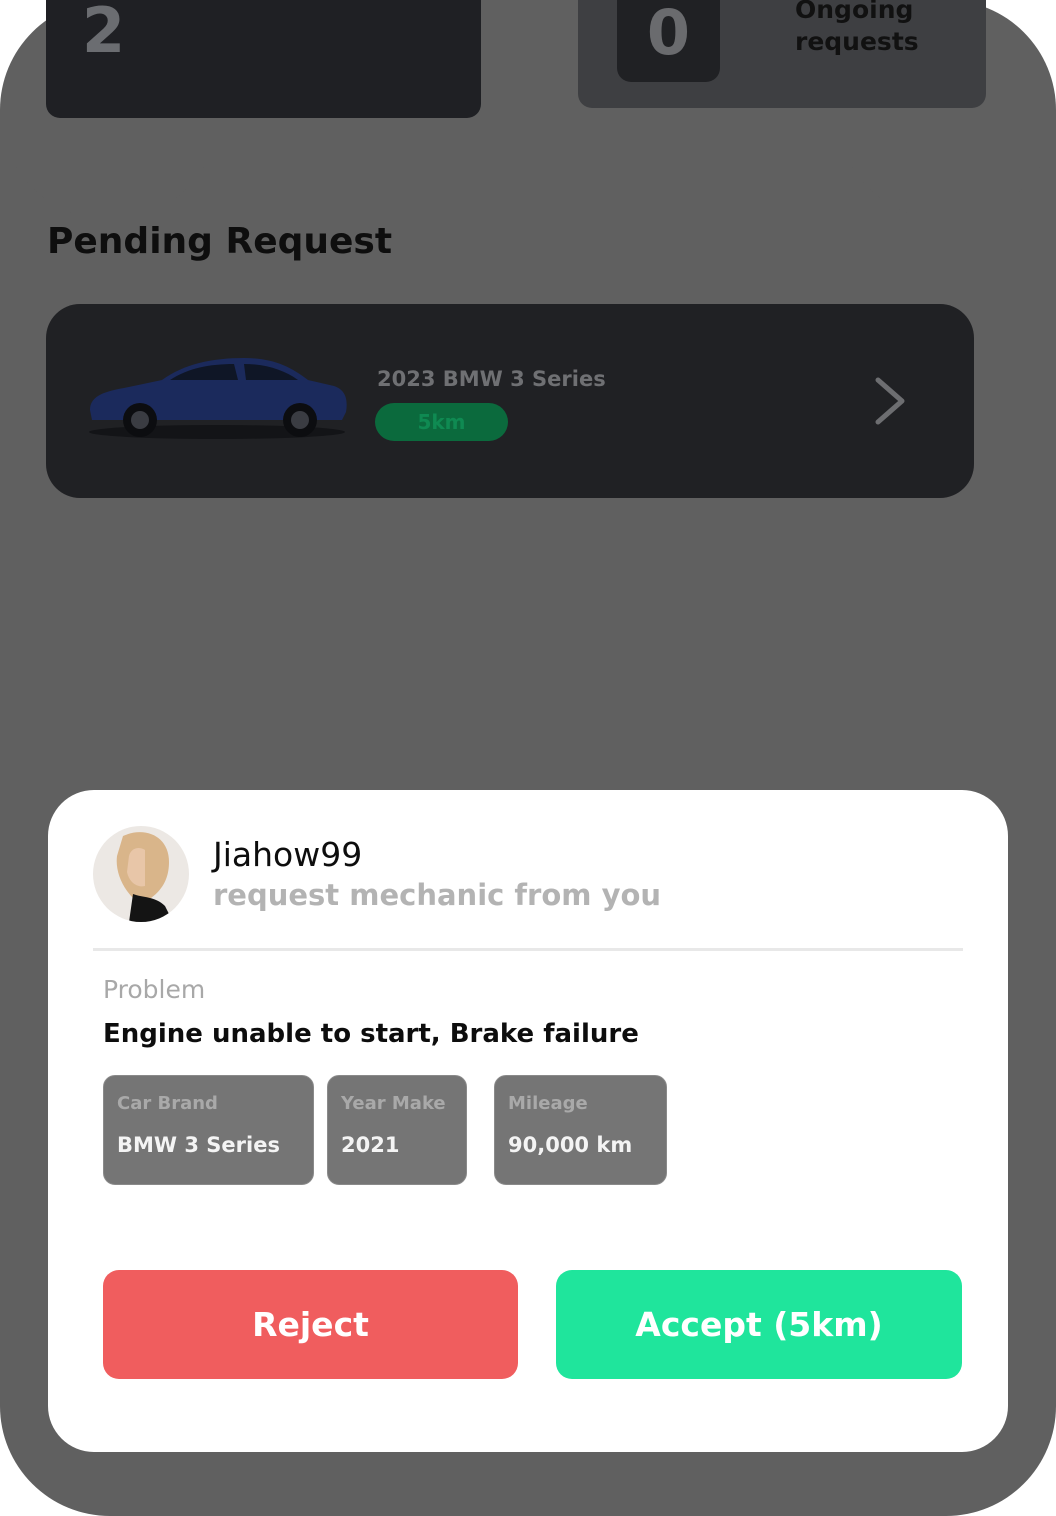 This screenshot has height=1516, width=1056. Describe the element at coordinates (220, 241) in the screenshot. I see `pending-request-heading: Pending Request` at that location.